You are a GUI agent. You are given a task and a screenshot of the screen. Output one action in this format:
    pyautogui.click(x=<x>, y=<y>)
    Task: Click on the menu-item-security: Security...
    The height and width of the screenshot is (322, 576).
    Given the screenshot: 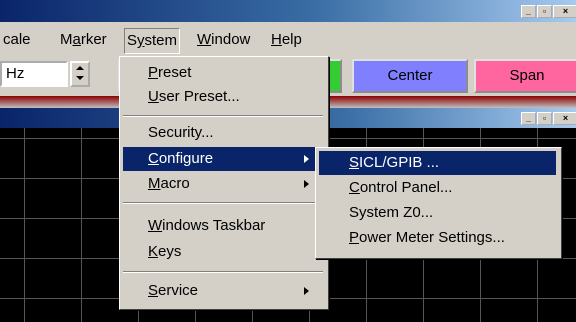 What is the action you would take?
    pyautogui.click(x=223, y=133)
    